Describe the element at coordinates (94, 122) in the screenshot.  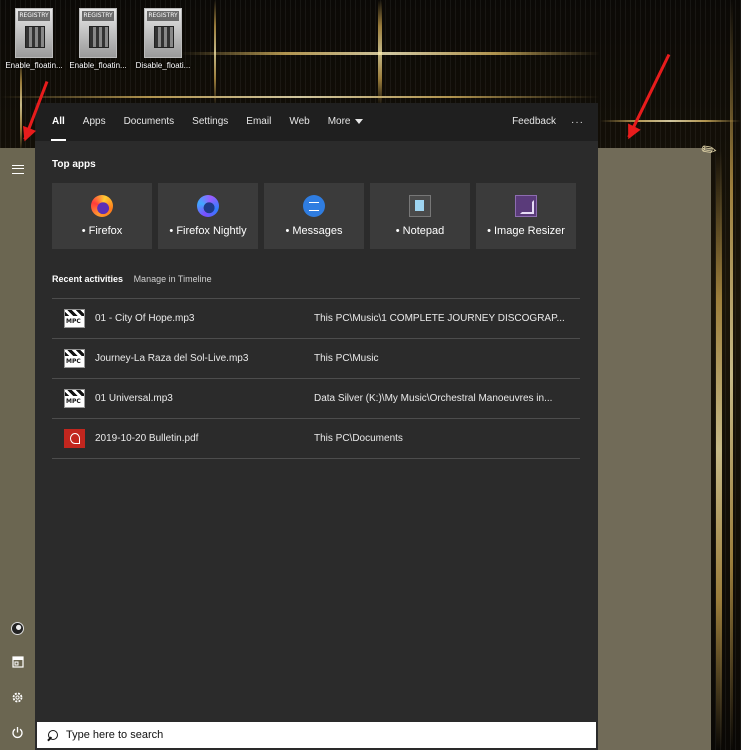
I see `tab-apps: Apps` at that location.